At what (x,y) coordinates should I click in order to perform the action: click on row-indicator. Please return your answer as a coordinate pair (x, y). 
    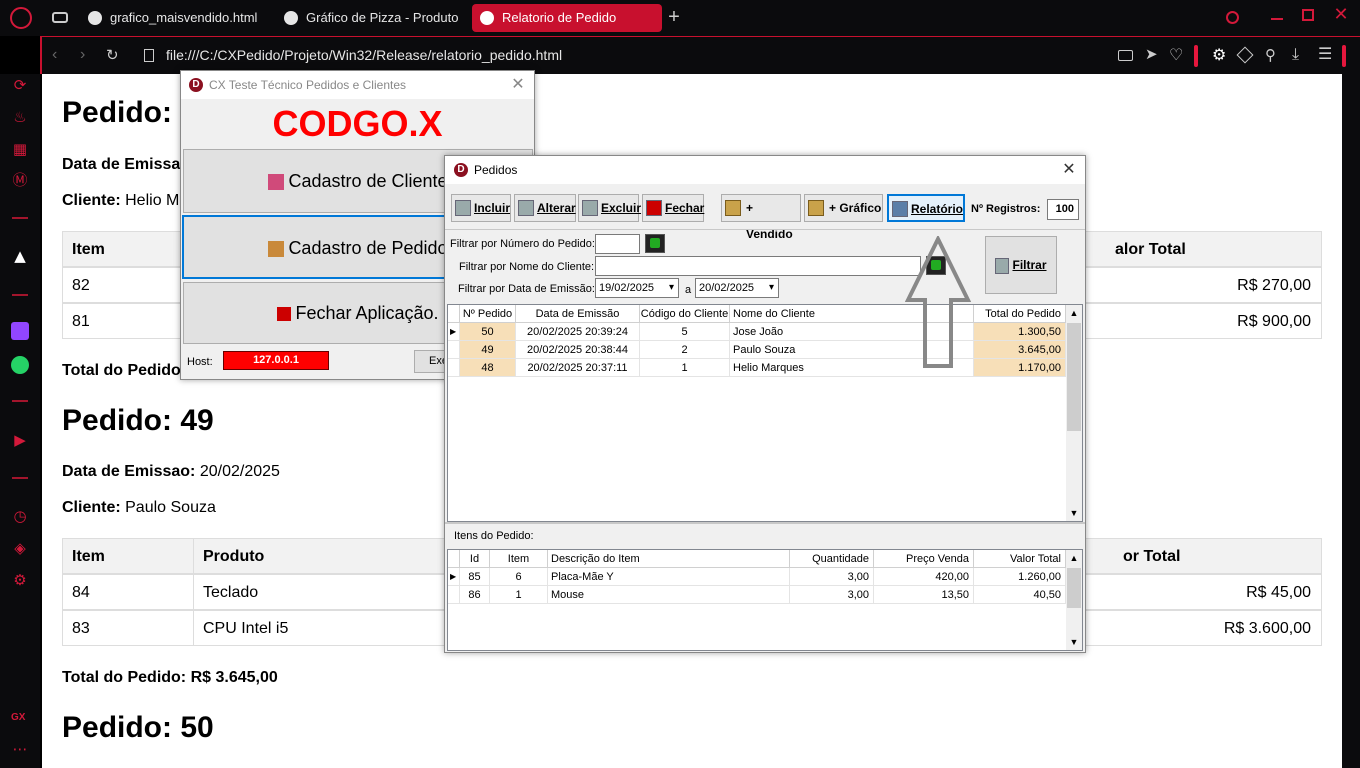
    Looking at the image, I should click on (454, 350).